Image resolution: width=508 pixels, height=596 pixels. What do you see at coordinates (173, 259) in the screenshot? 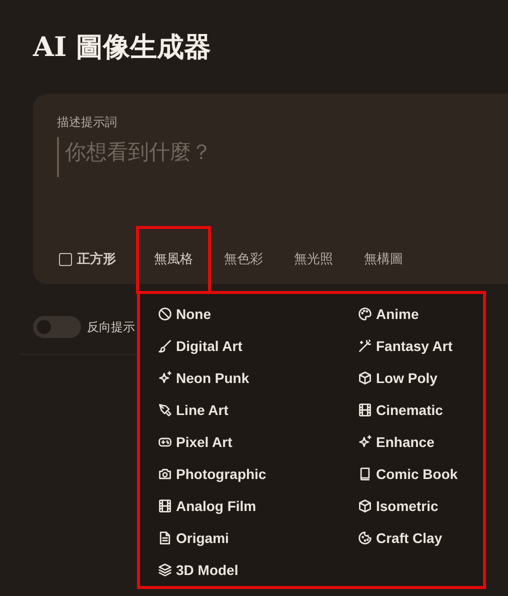
I see `style-chip: 無風格` at bounding box center [173, 259].